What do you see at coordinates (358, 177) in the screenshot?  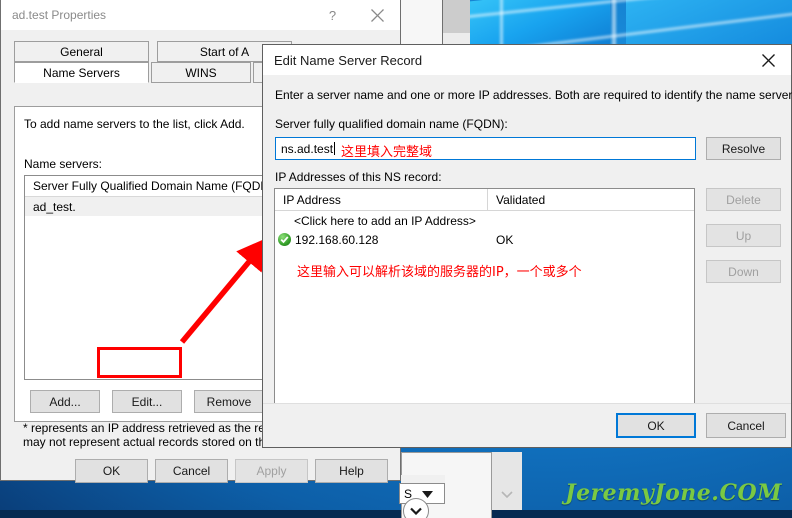 I see `ip-list-label: IP Addresses of this NS record:` at bounding box center [358, 177].